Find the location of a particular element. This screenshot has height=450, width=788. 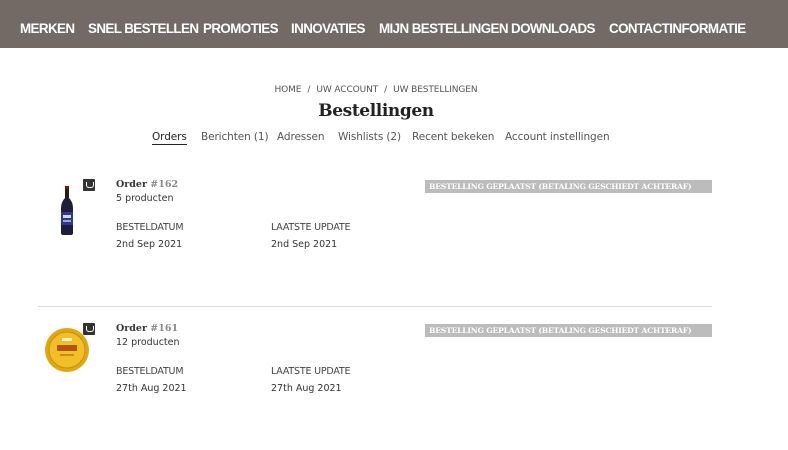

order-title: Order #162 is located at coordinates (147, 184).